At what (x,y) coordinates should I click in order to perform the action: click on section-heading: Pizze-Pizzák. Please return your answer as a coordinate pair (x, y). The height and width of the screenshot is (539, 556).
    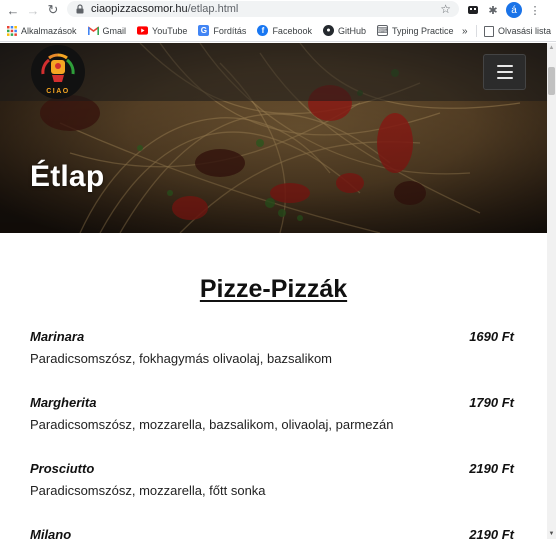
    Looking at the image, I should click on (273, 289).